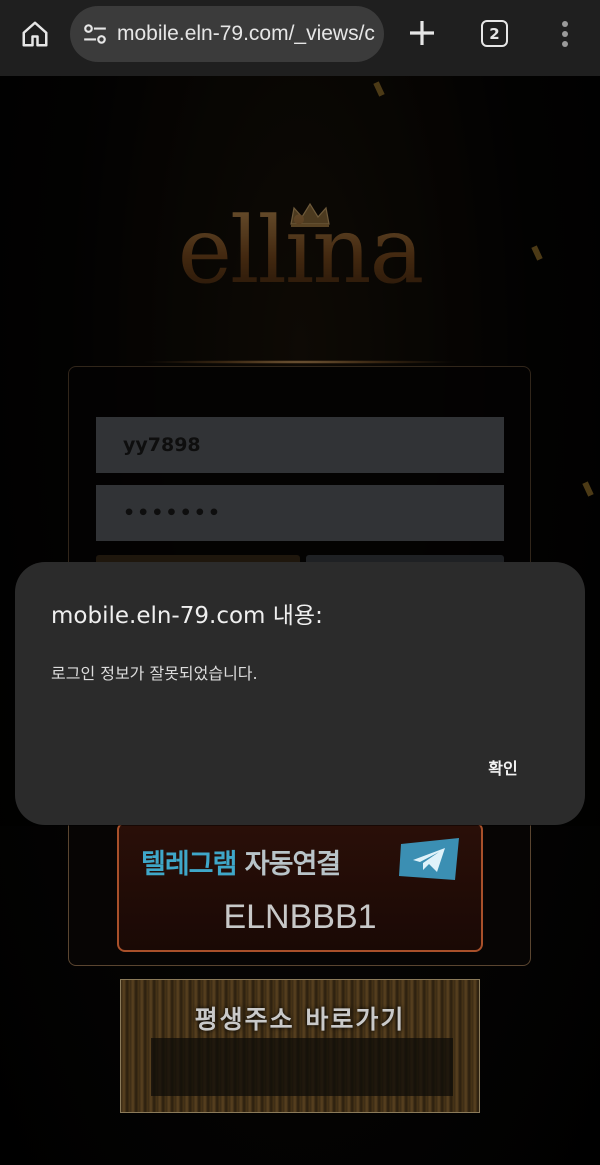  What do you see at coordinates (241, 861) in the screenshot?
I see `telegram-title: 텔레그램 자동연결` at bounding box center [241, 861].